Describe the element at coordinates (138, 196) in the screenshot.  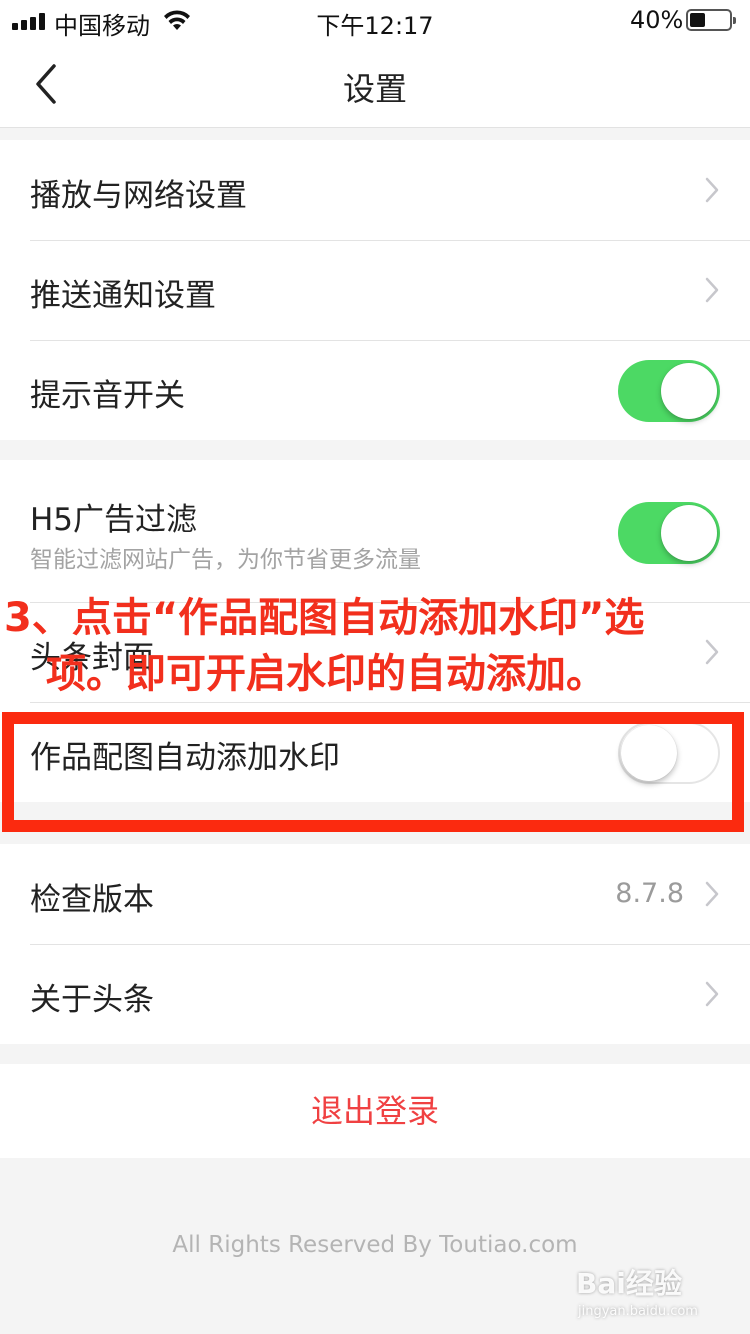
I see `row-label: 播放与网络设置` at that location.